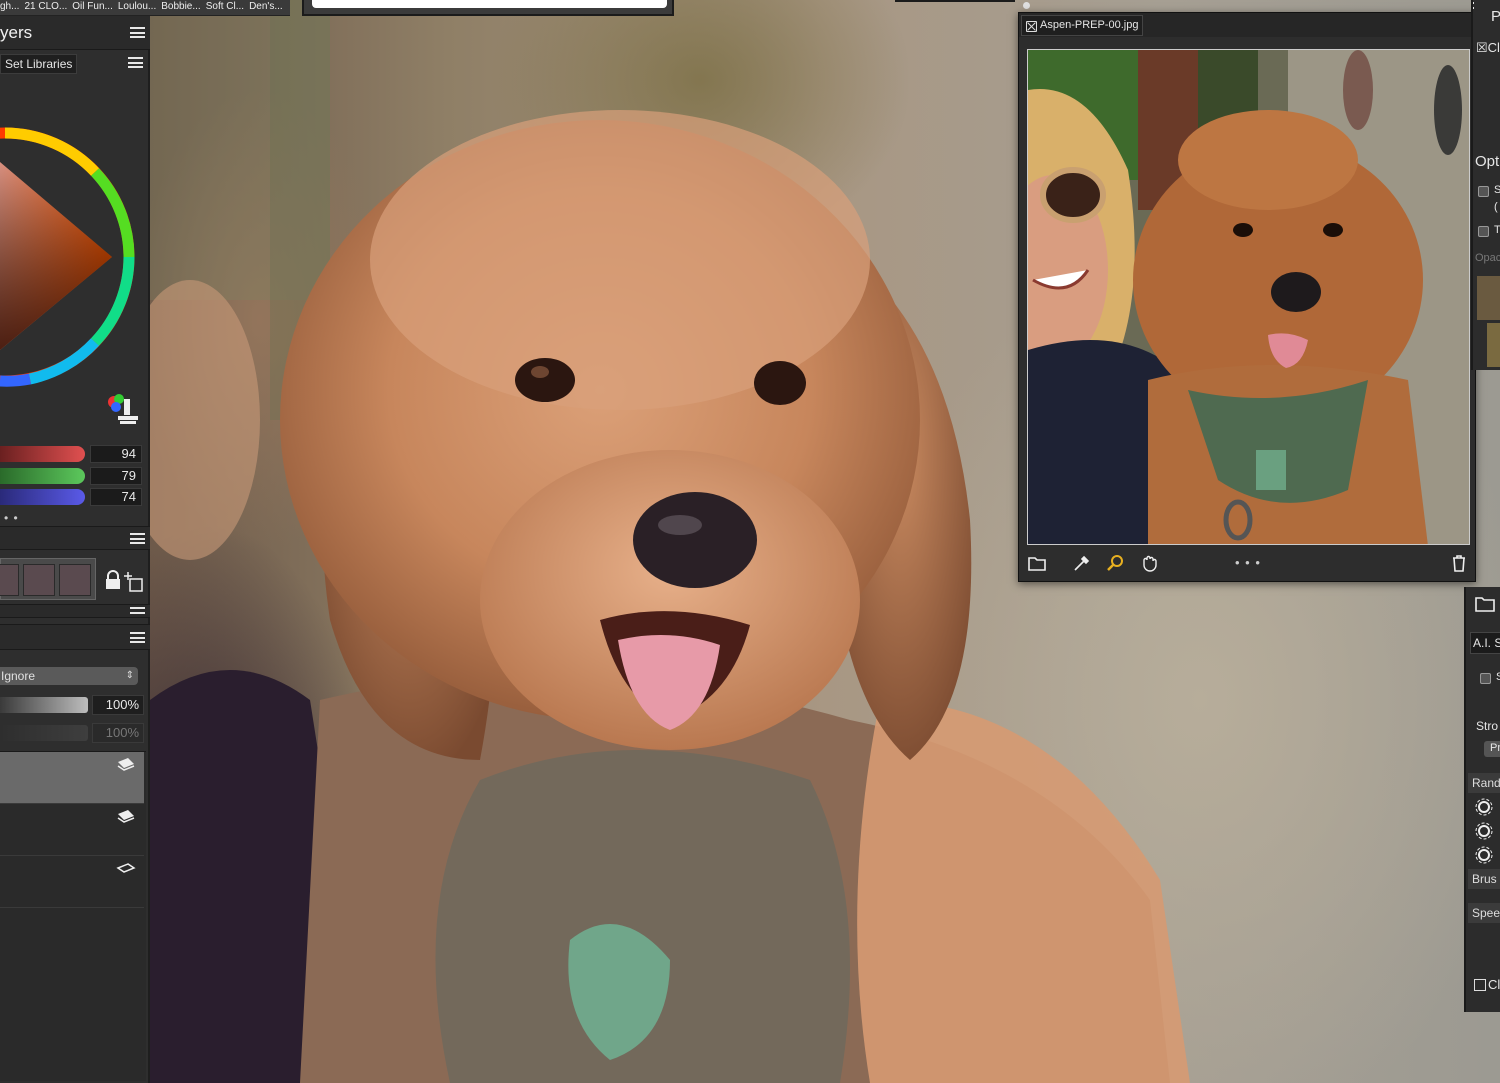 This screenshot has height=1083, width=1500. I want to click on speed-section: Spee, so click(1484, 913).